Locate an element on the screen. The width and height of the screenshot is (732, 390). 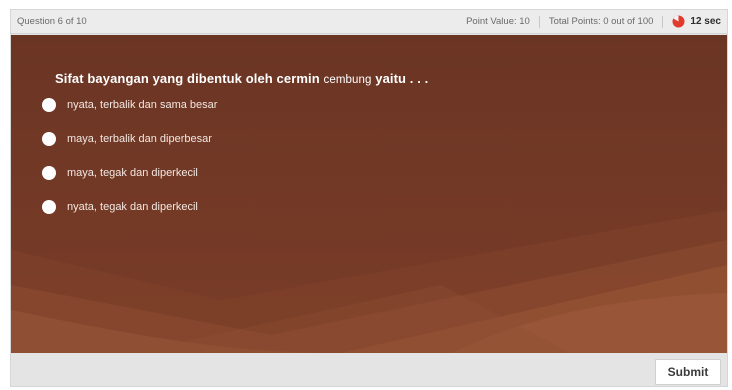
answer-option-2: maya, terbalik dan diperbesar is located at coordinates (127, 139).